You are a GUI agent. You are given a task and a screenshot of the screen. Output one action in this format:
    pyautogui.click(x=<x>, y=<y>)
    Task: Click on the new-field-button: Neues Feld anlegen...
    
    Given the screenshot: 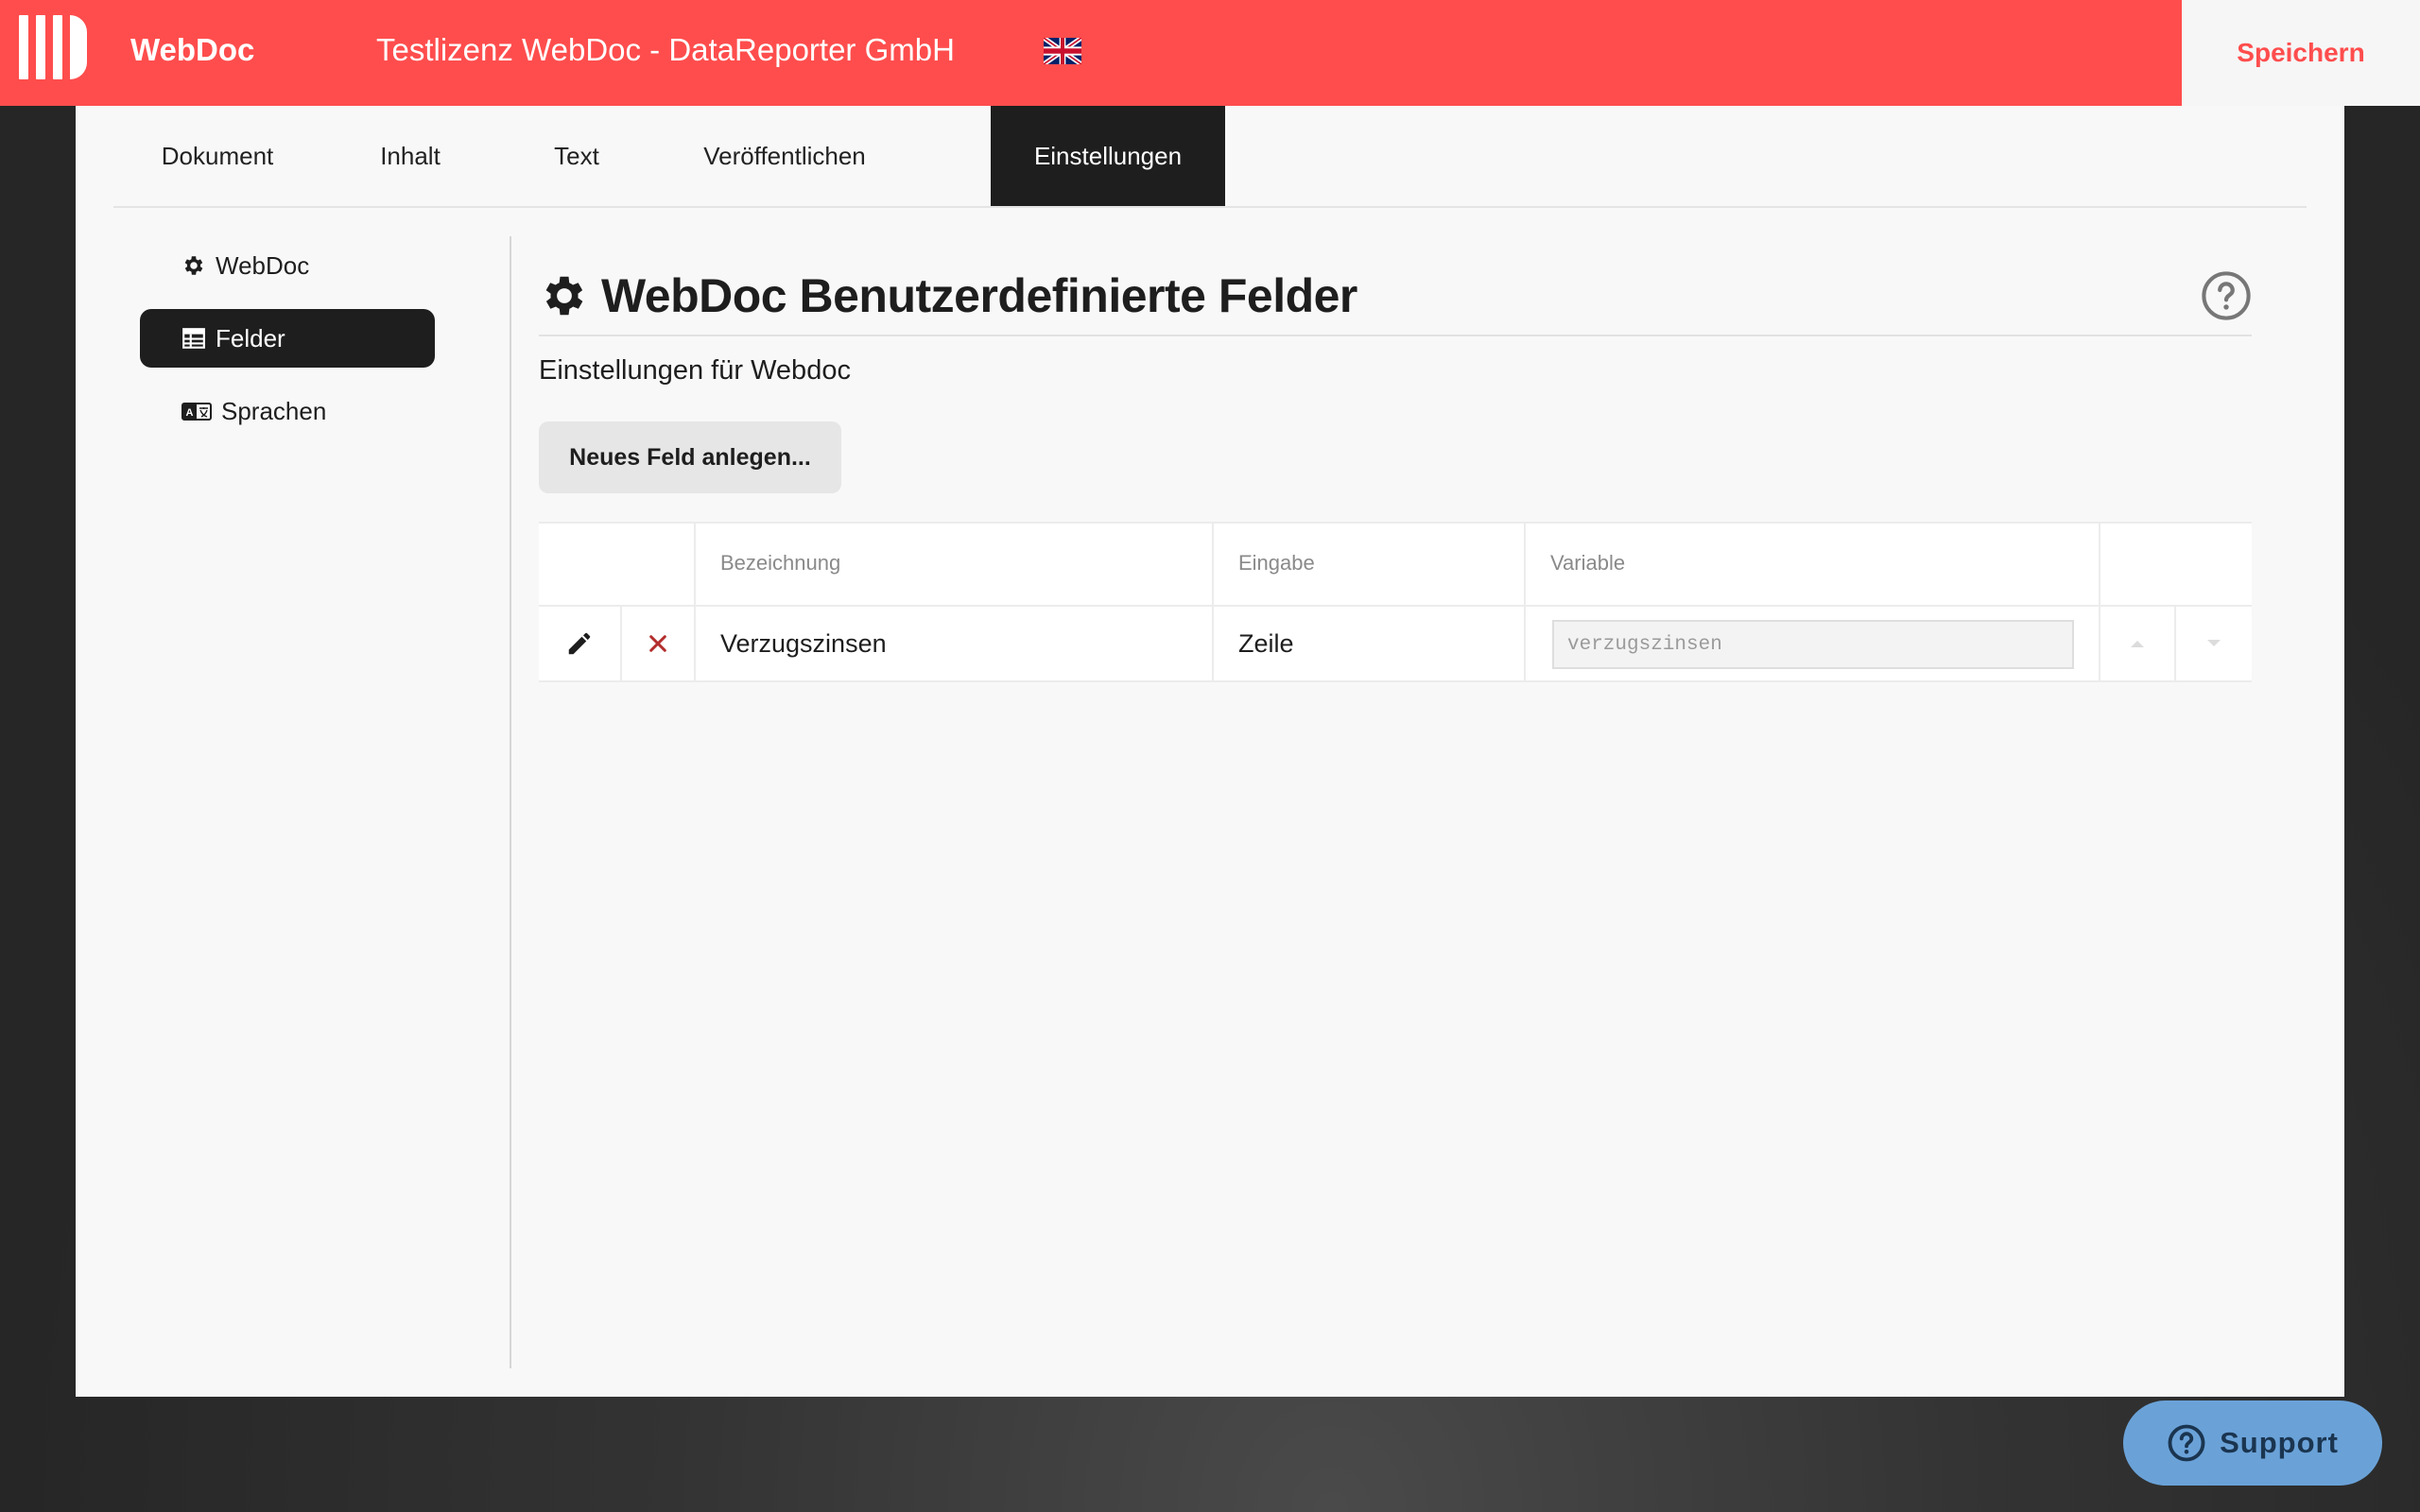 What is the action you would take?
    pyautogui.click(x=690, y=457)
    